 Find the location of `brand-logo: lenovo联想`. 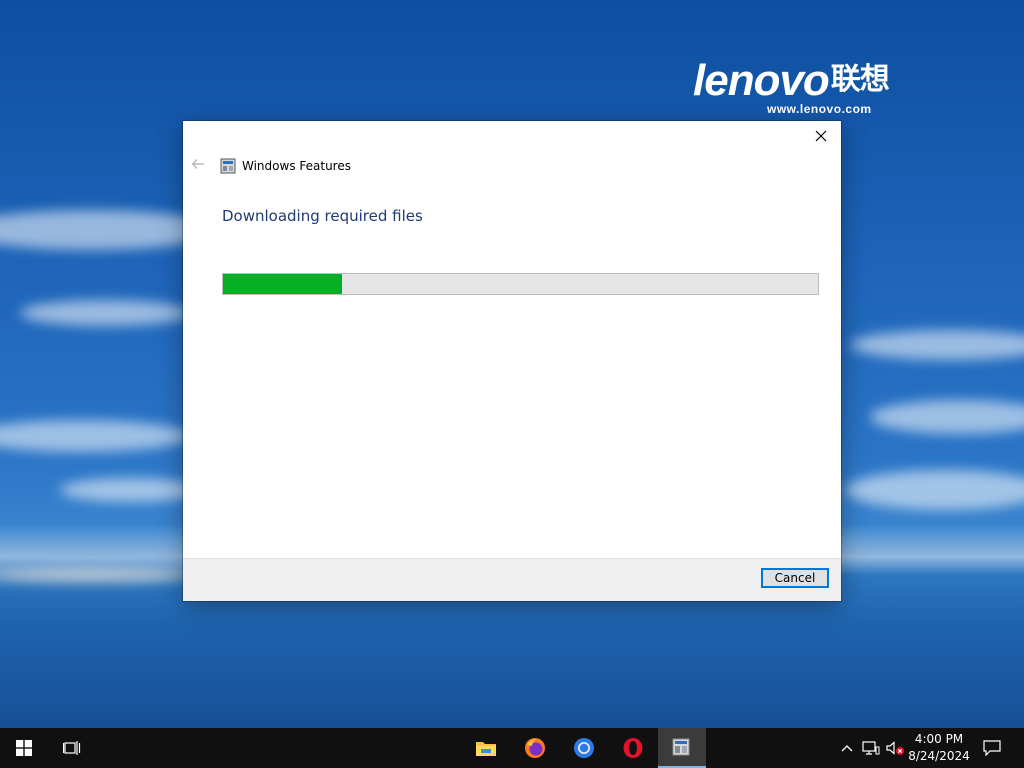

brand-logo: lenovo联想 is located at coordinates (791, 80).